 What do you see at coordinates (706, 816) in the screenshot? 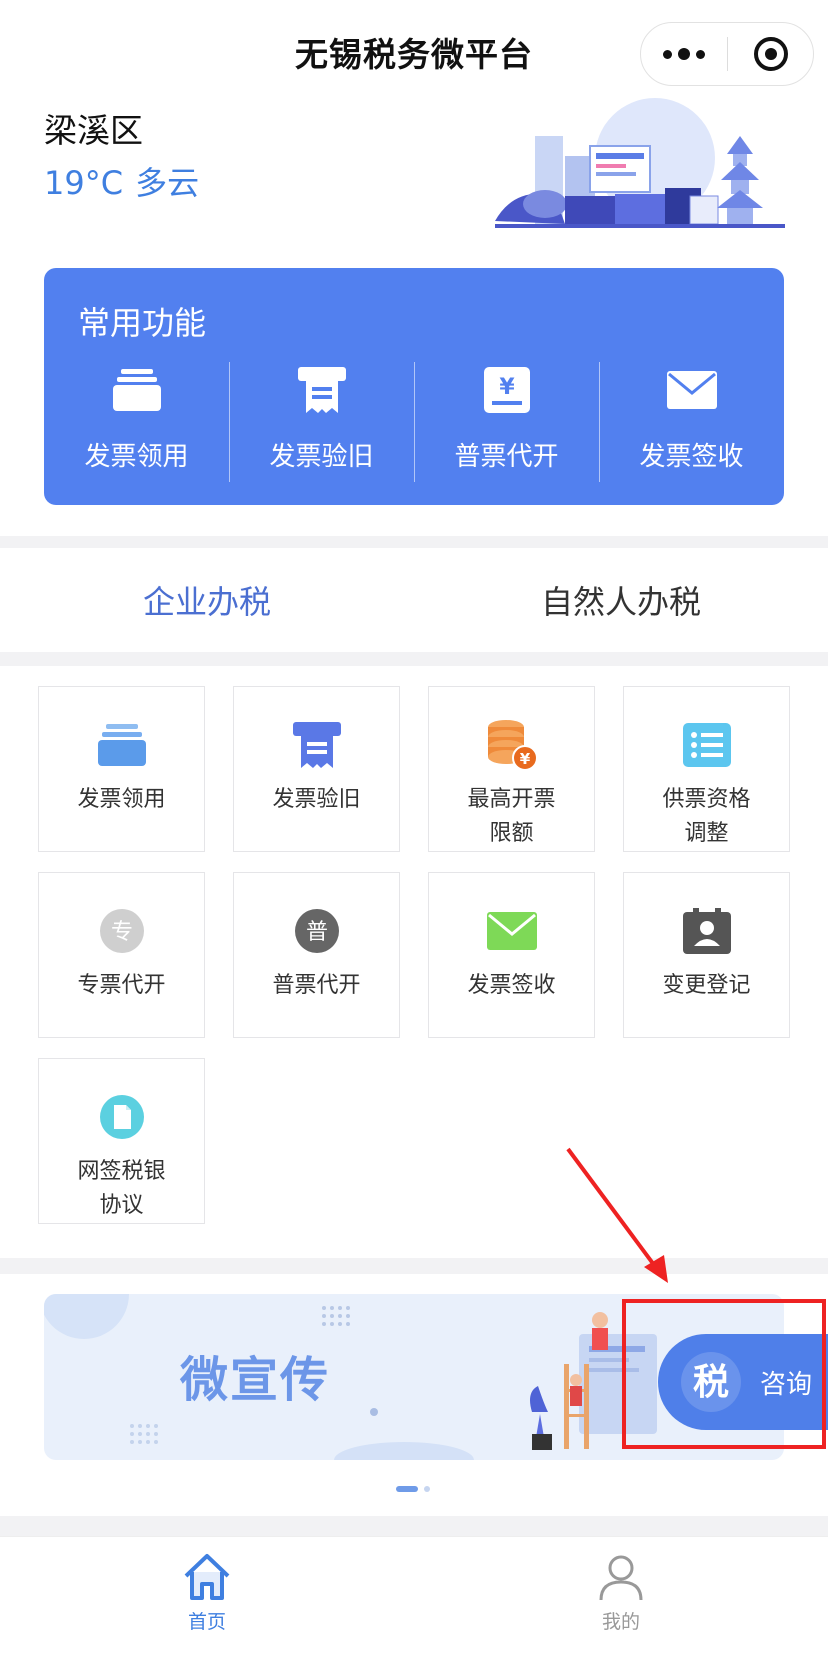
I see `grid-item-label: 供票资格 调整` at bounding box center [706, 816].